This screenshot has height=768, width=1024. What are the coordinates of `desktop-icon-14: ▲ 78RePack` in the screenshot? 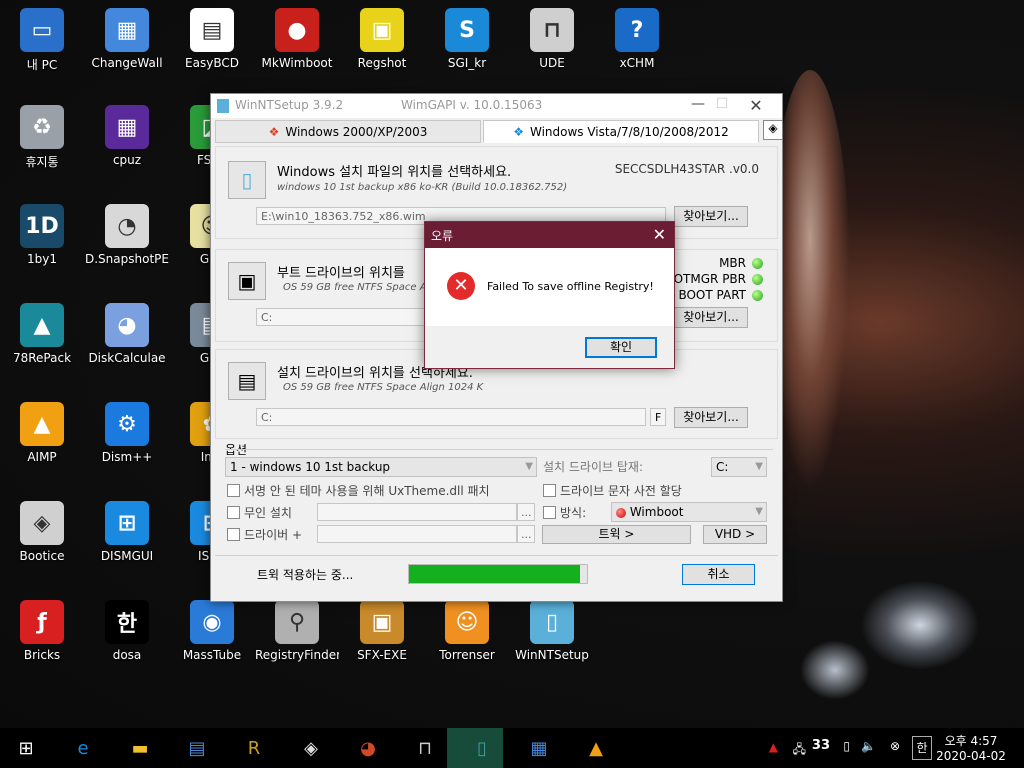 It's located at (42, 334).